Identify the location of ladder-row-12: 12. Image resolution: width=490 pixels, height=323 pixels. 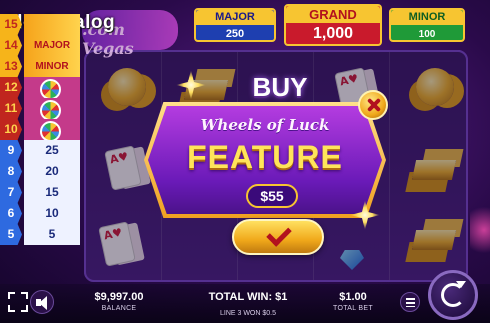
(40, 88).